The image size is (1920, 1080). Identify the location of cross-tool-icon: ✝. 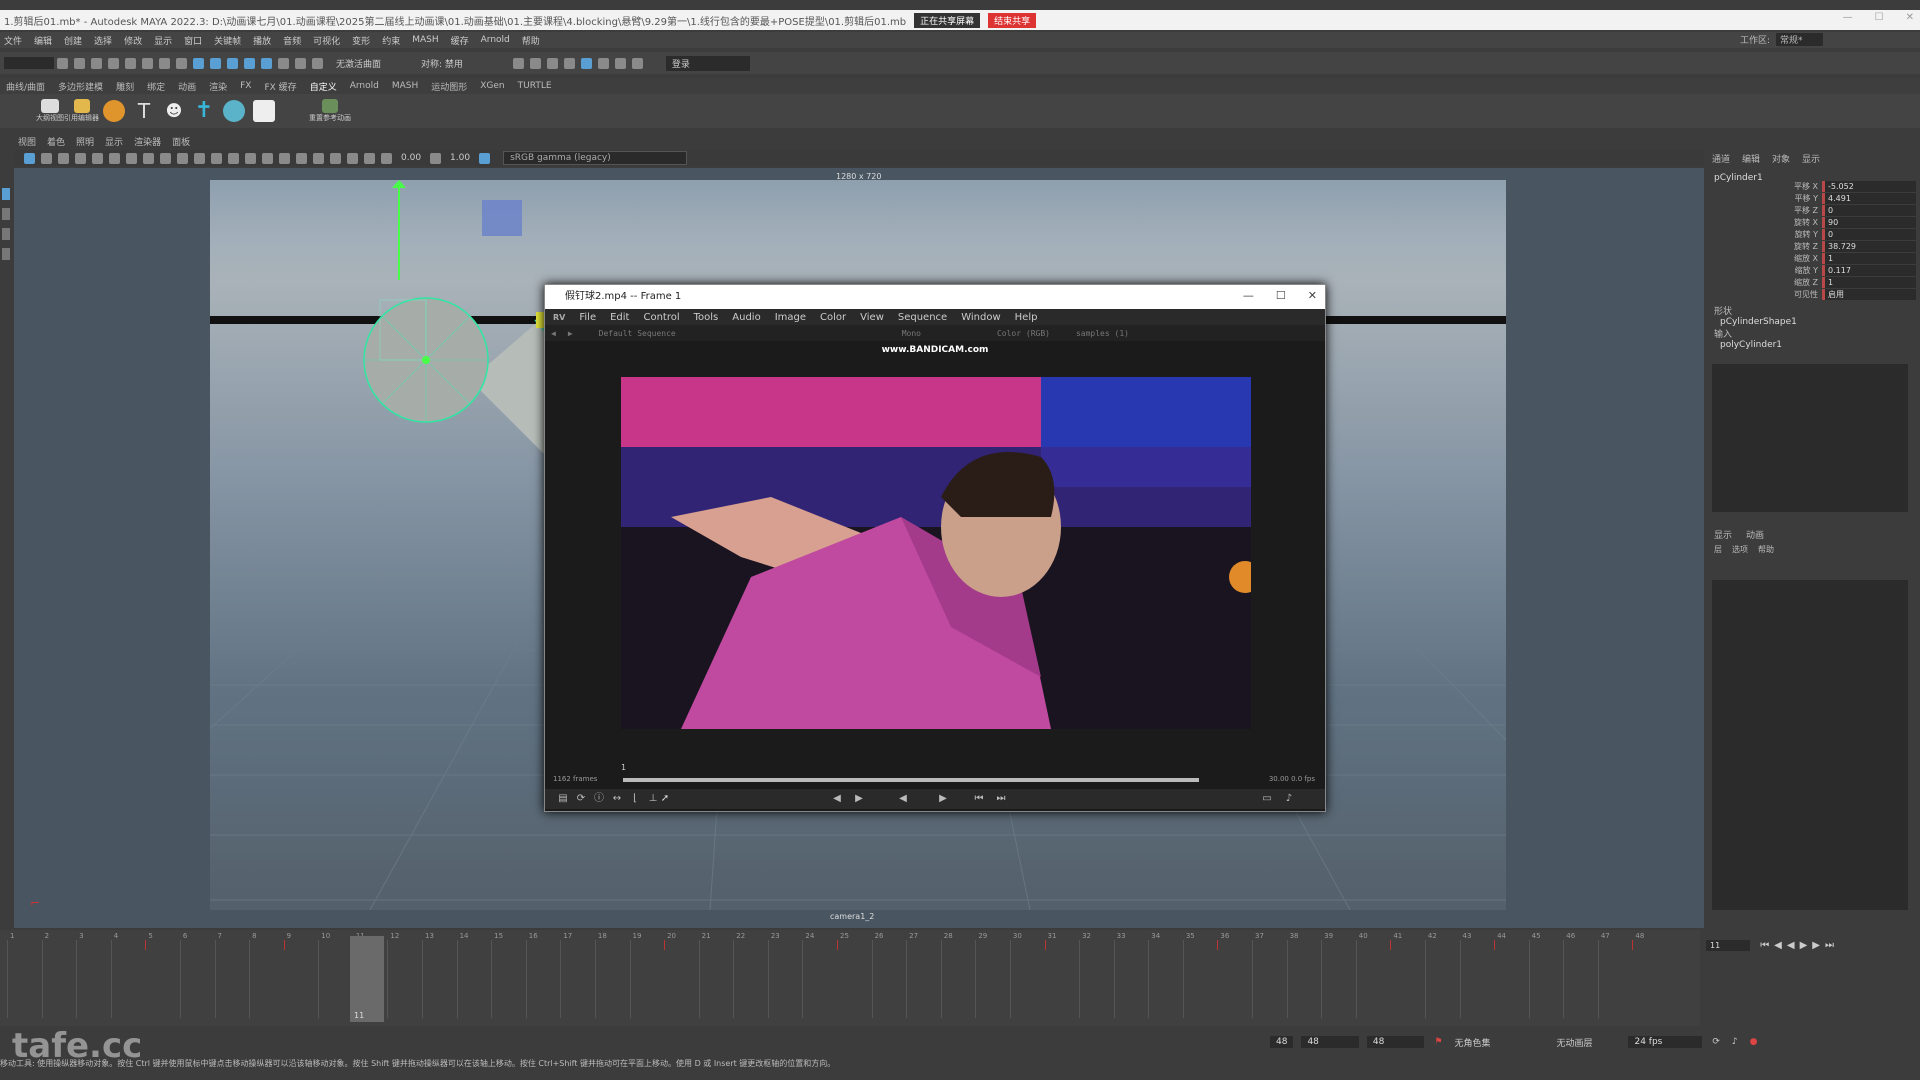
(204, 111).